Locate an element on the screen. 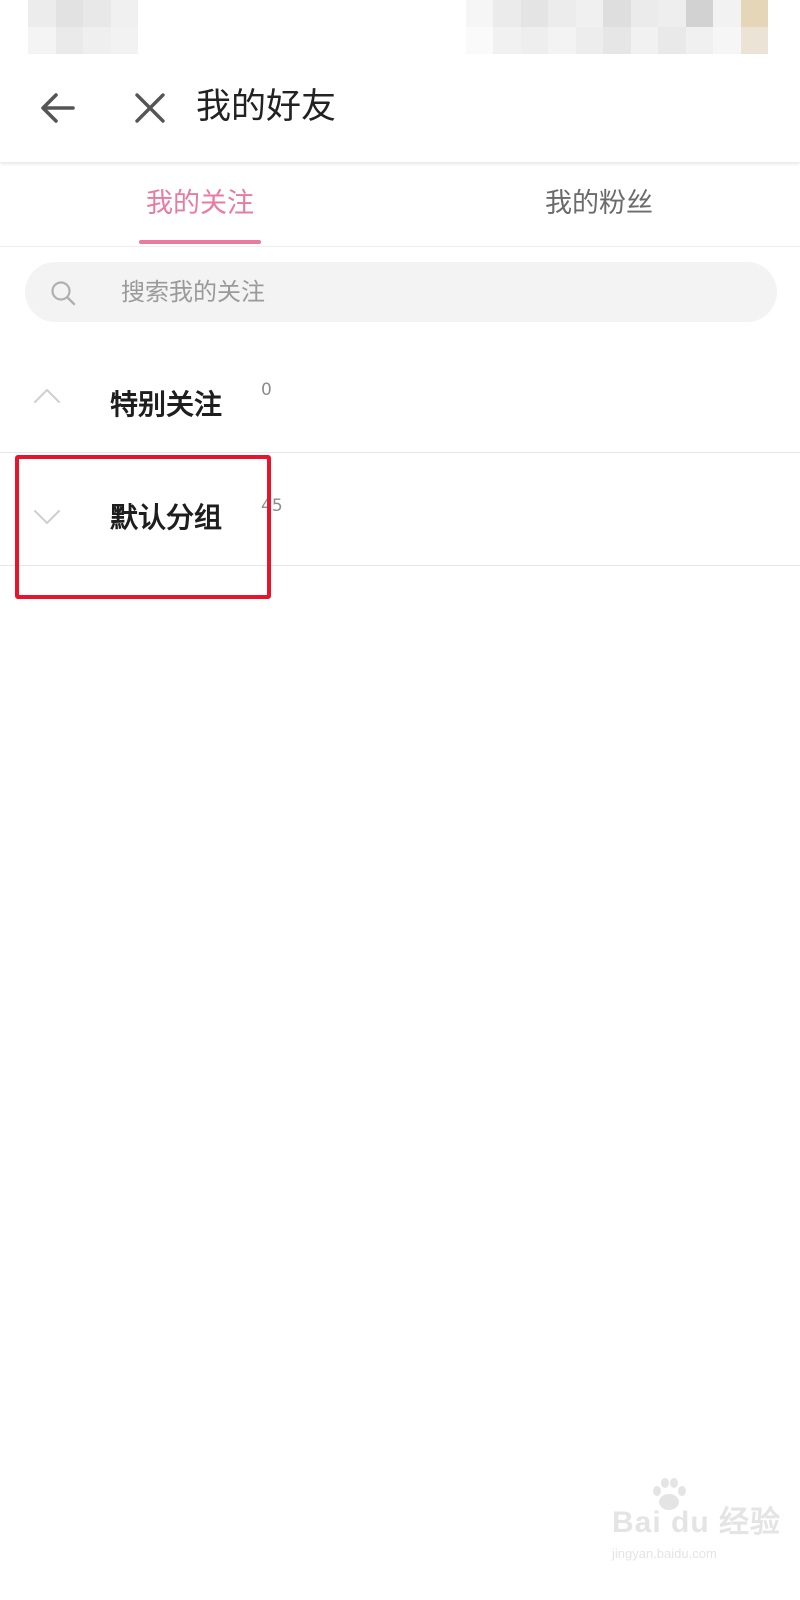  active-tab-indicator is located at coordinates (200, 242).